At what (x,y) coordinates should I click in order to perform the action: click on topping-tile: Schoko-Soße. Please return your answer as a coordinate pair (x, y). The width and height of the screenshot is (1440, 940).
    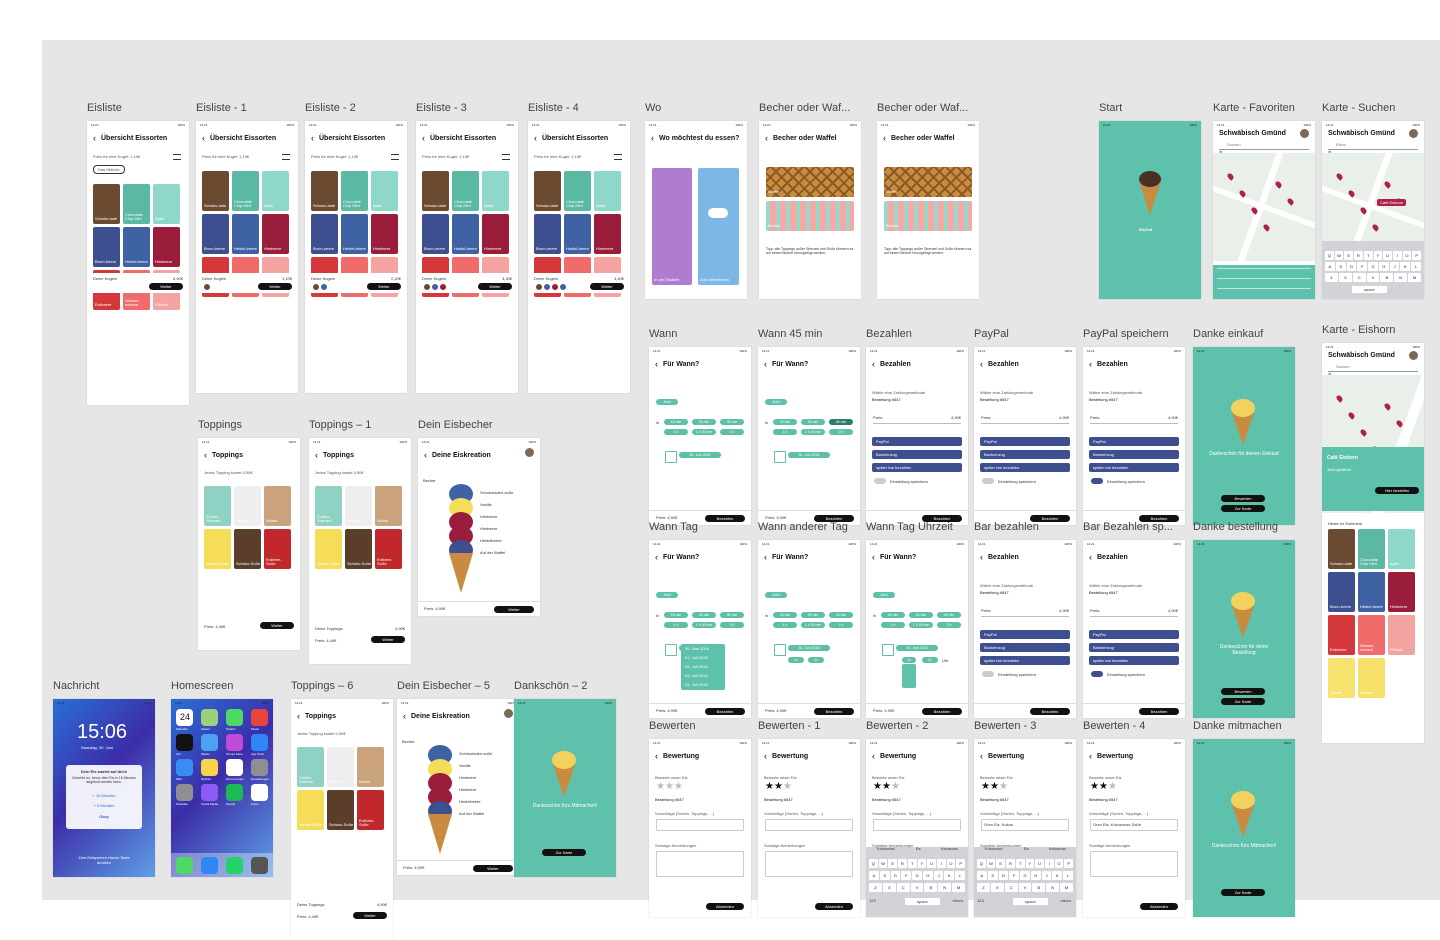
    Looking at the image, I should click on (358, 549).